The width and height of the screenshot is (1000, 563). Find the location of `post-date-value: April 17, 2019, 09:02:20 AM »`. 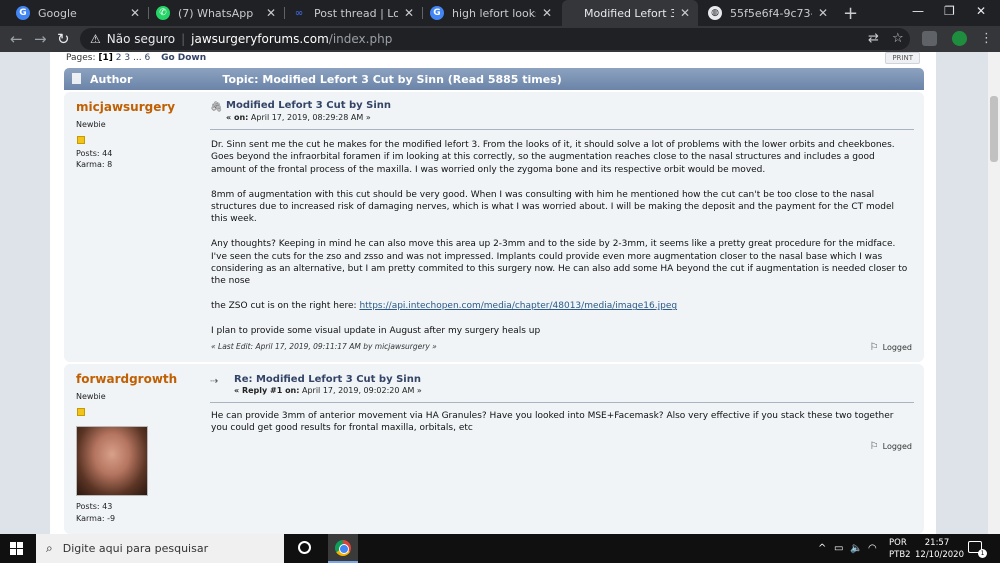

post-date-value: April 17, 2019, 09:02:20 AM » is located at coordinates (360, 390).